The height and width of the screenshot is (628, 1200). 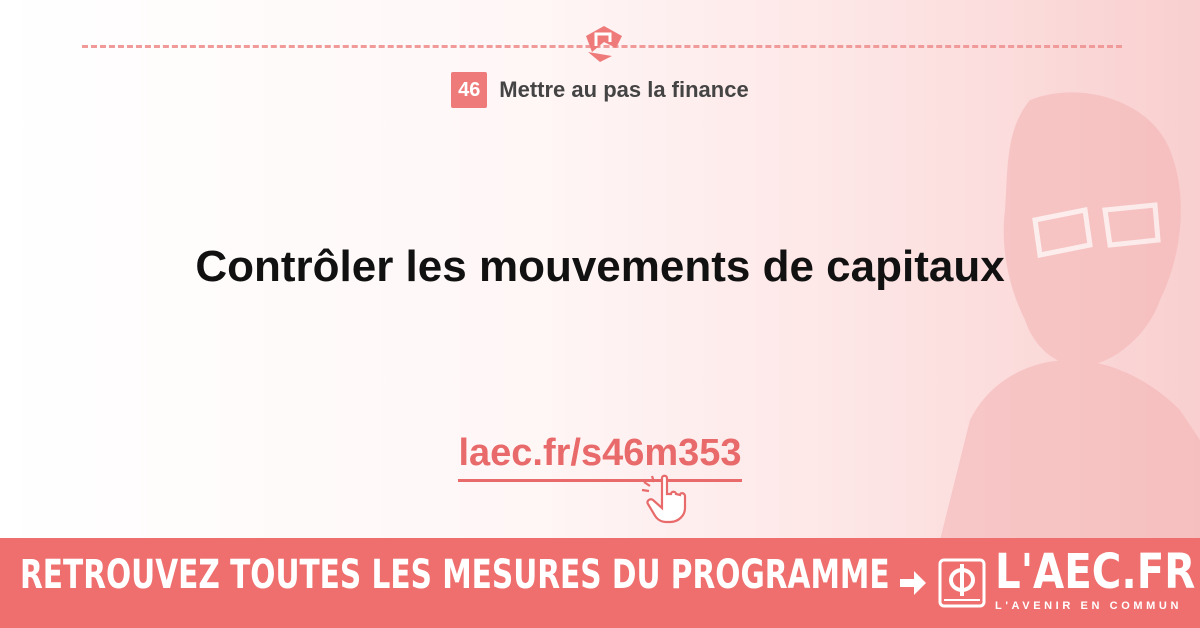 I want to click on link-container: laec.fr/s46m353, so click(x=600, y=457).